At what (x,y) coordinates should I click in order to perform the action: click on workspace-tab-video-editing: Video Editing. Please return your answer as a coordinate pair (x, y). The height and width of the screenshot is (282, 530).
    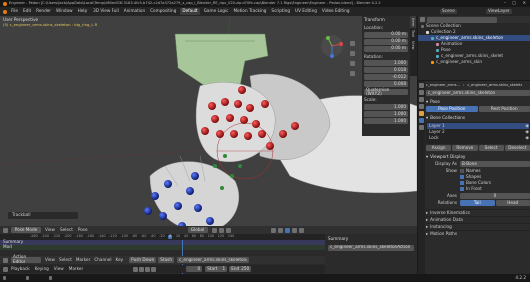
    Looking at the image, I should click on (336, 11).